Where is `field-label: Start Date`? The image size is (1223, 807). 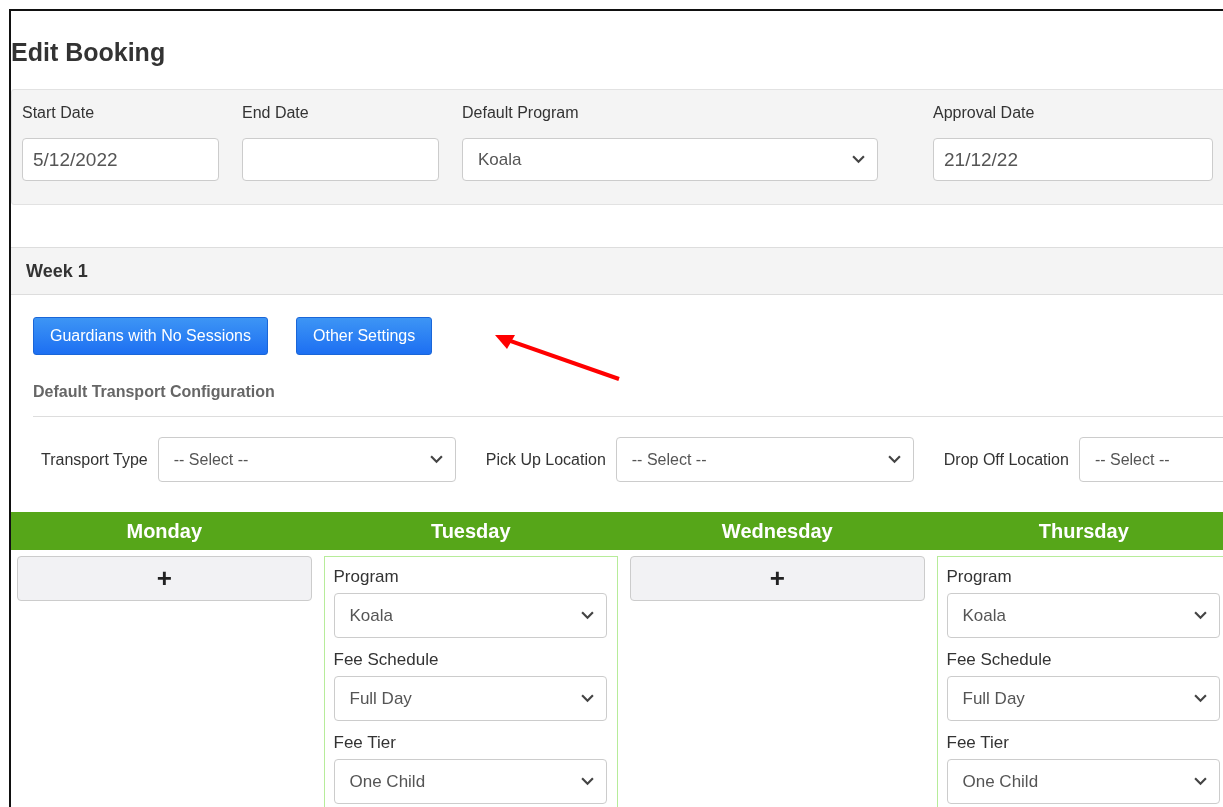
field-label: Start Date is located at coordinates (58, 113).